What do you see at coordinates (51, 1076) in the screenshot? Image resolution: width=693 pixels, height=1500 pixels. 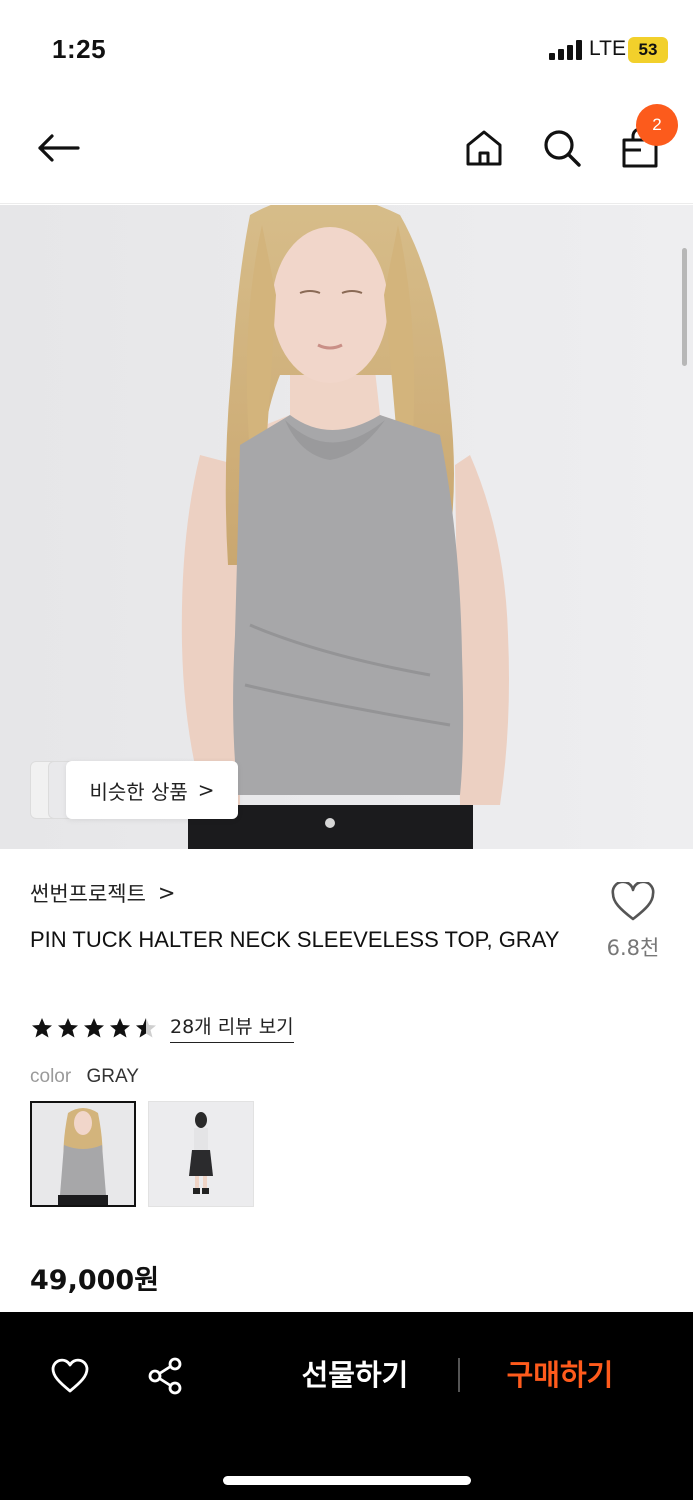 I see `color-label: color` at bounding box center [51, 1076].